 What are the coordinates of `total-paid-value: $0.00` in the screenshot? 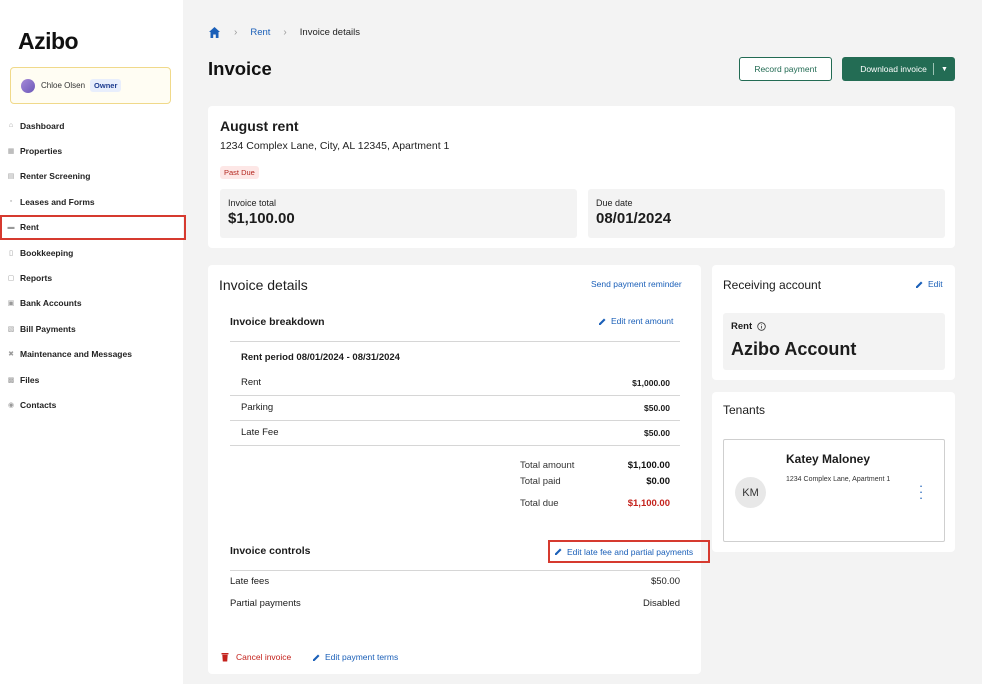 It's located at (658, 481).